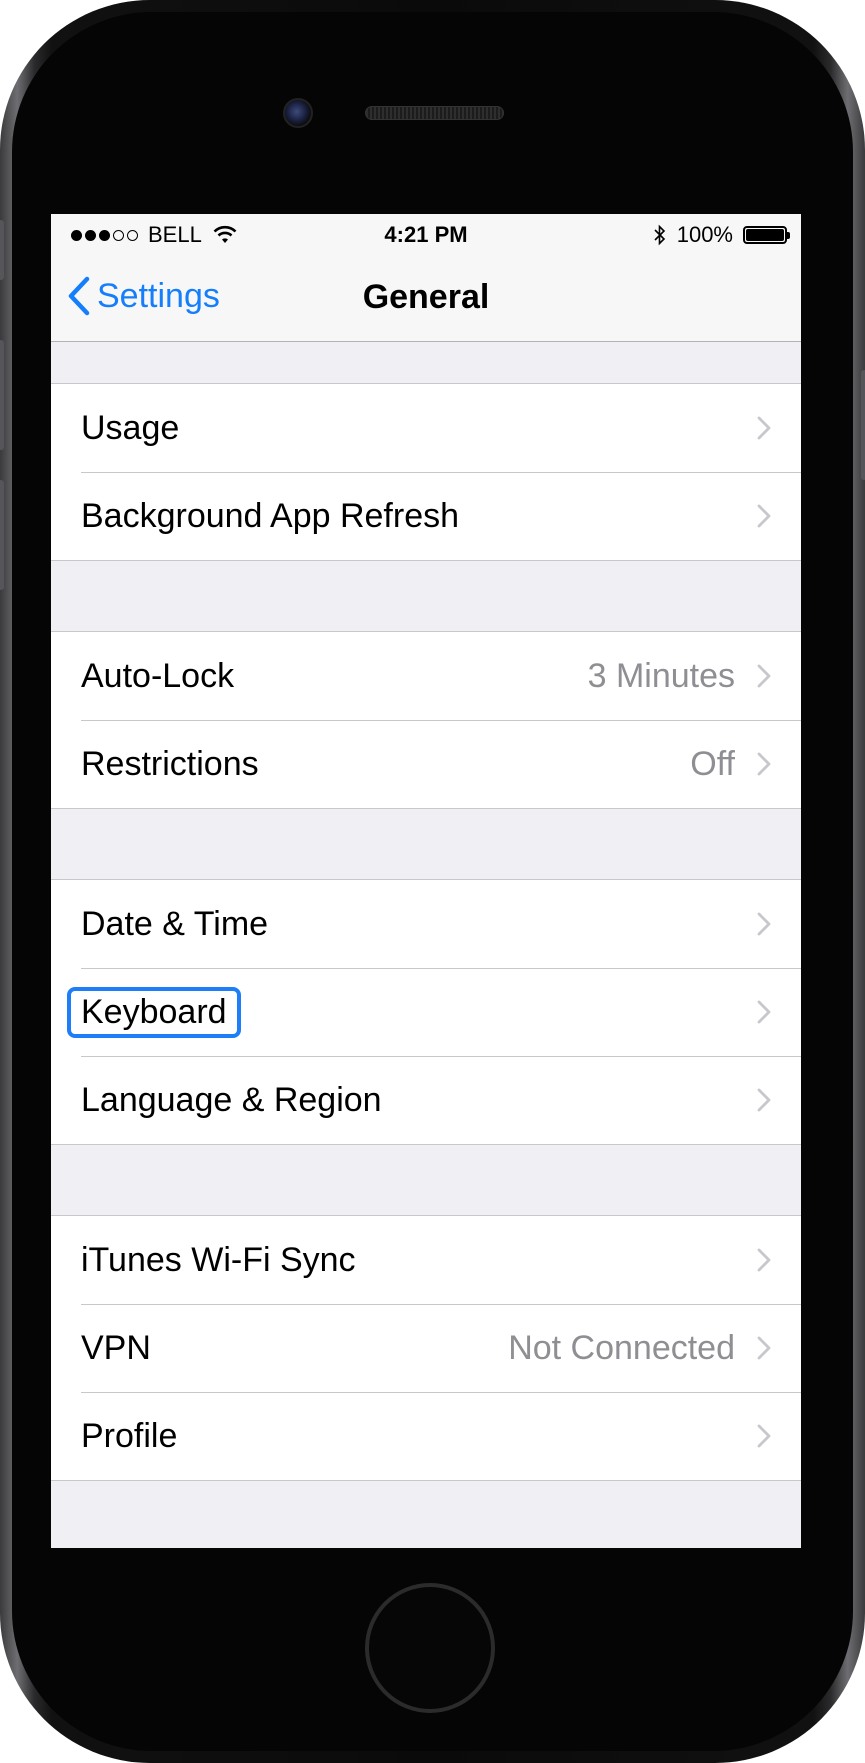  What do you see at coordinates (218, 1259) in the screenshot?
I see `row-label: iTunes Wi-Fi Sync` at bounding box center [218, 1259].